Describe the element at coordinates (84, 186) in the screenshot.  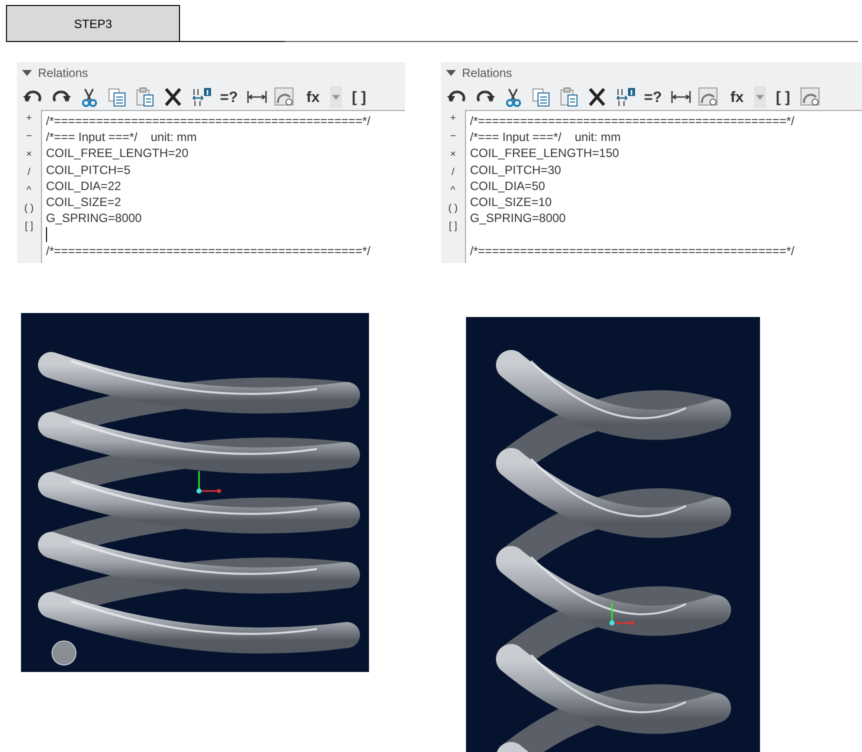
I see `code-line: COIL_DIA=22` at that location.